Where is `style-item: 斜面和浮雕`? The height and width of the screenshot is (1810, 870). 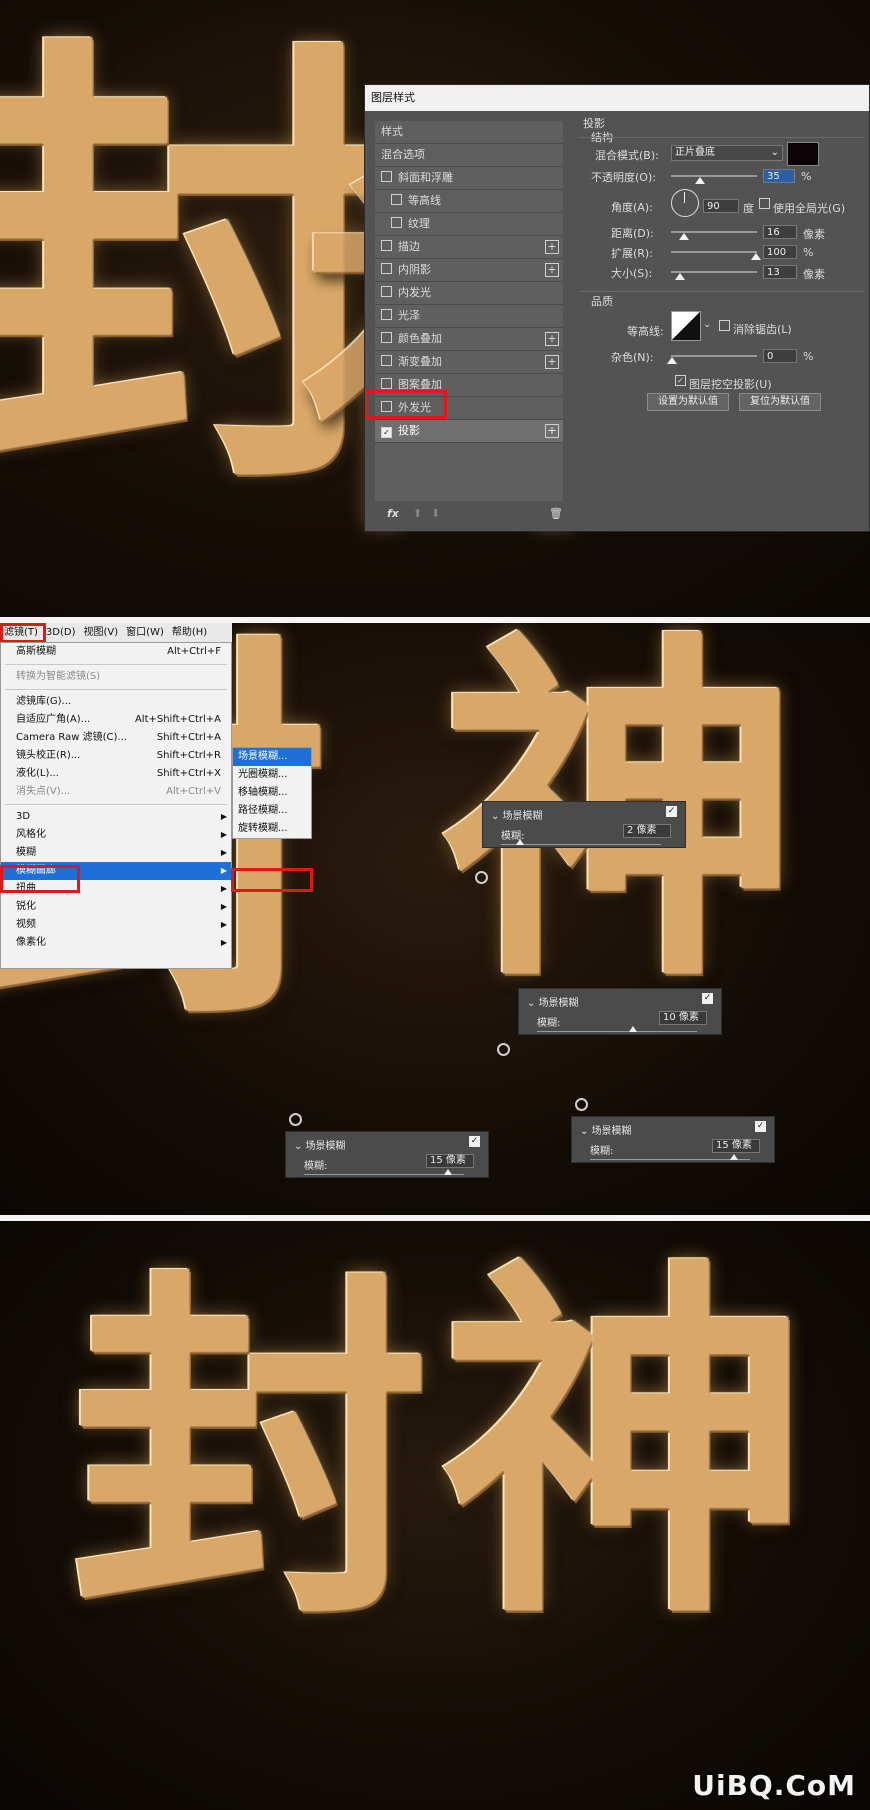 style-item: 斜面和浮雕 is located at coordinates (469, 178).